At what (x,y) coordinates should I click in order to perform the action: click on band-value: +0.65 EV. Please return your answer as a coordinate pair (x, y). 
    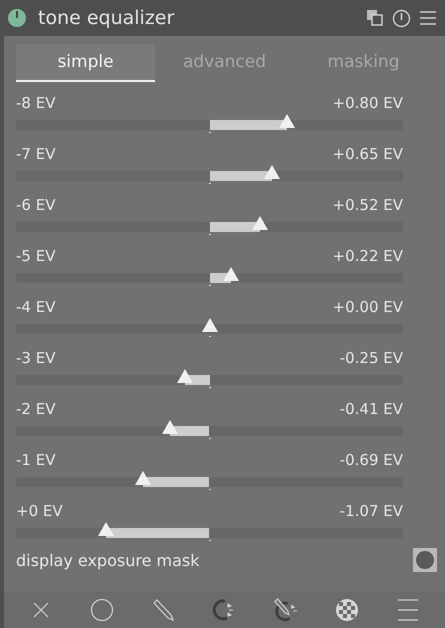
    Looking at the image, I should click on (367, 155).